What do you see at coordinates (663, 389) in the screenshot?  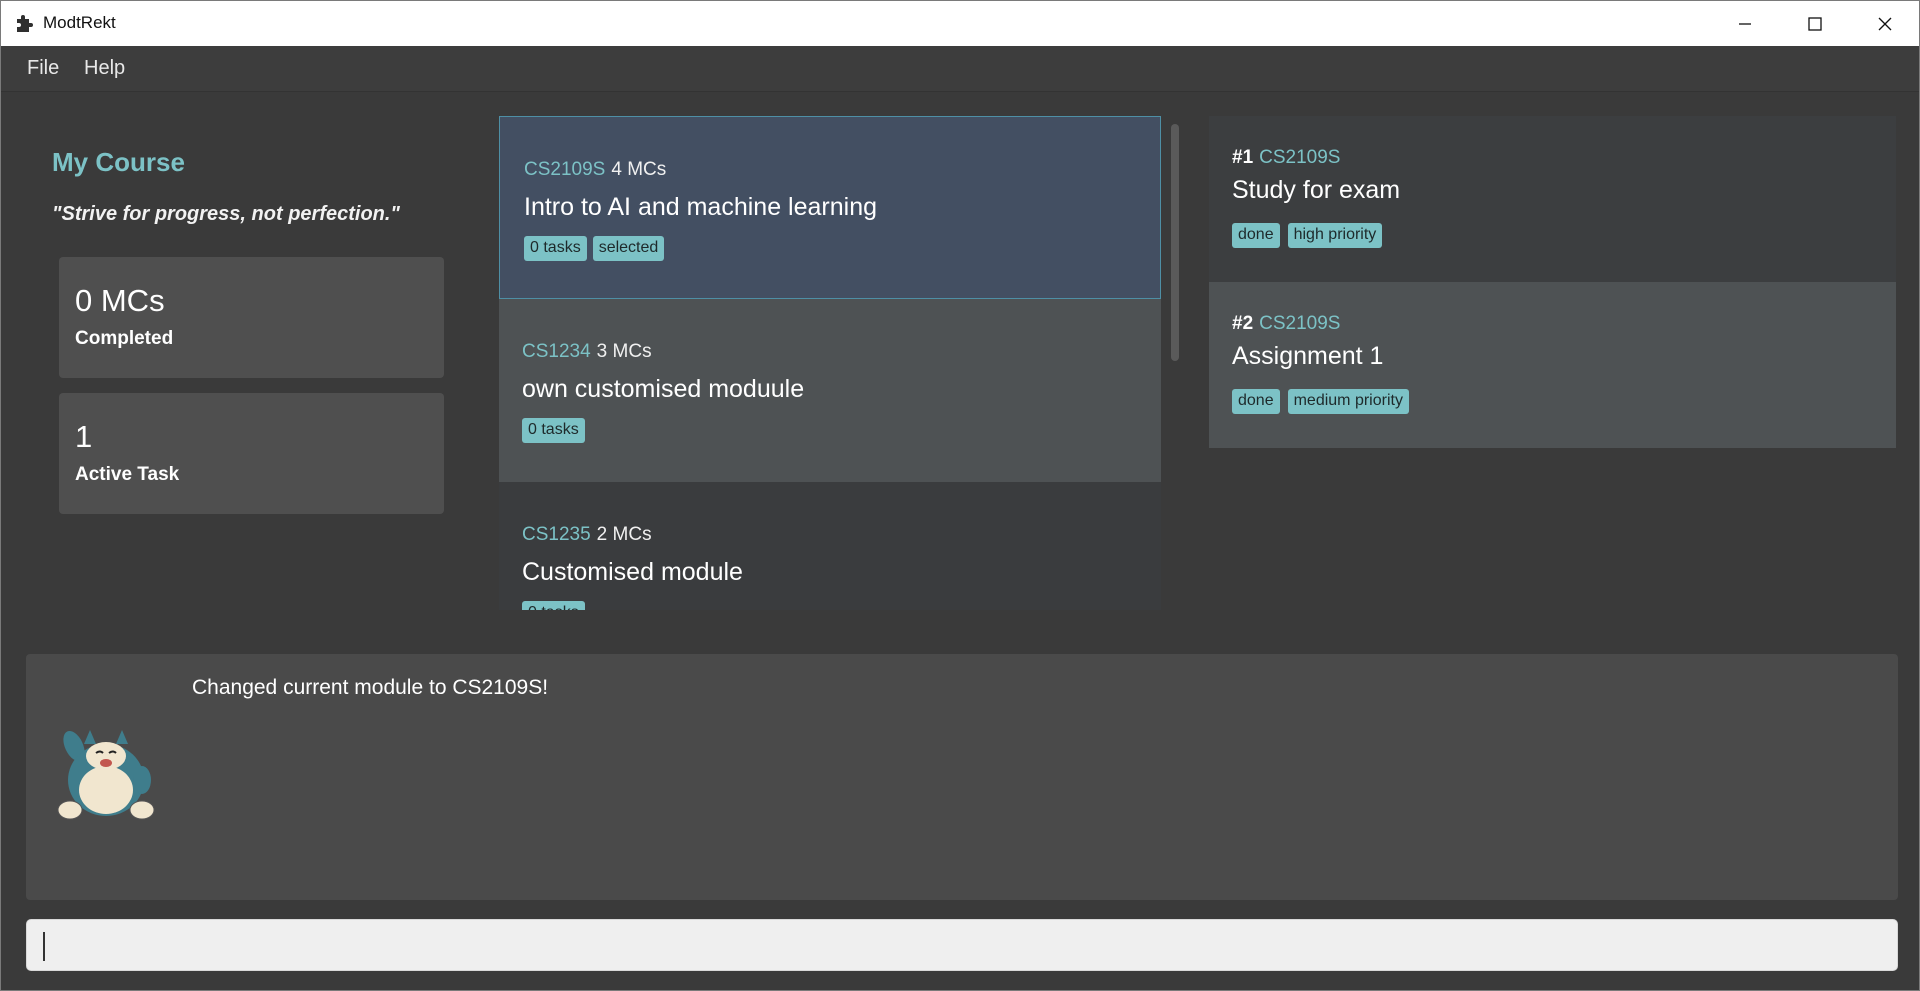 I see `module-name: own customised moduule` at bounding box center [663, 389].